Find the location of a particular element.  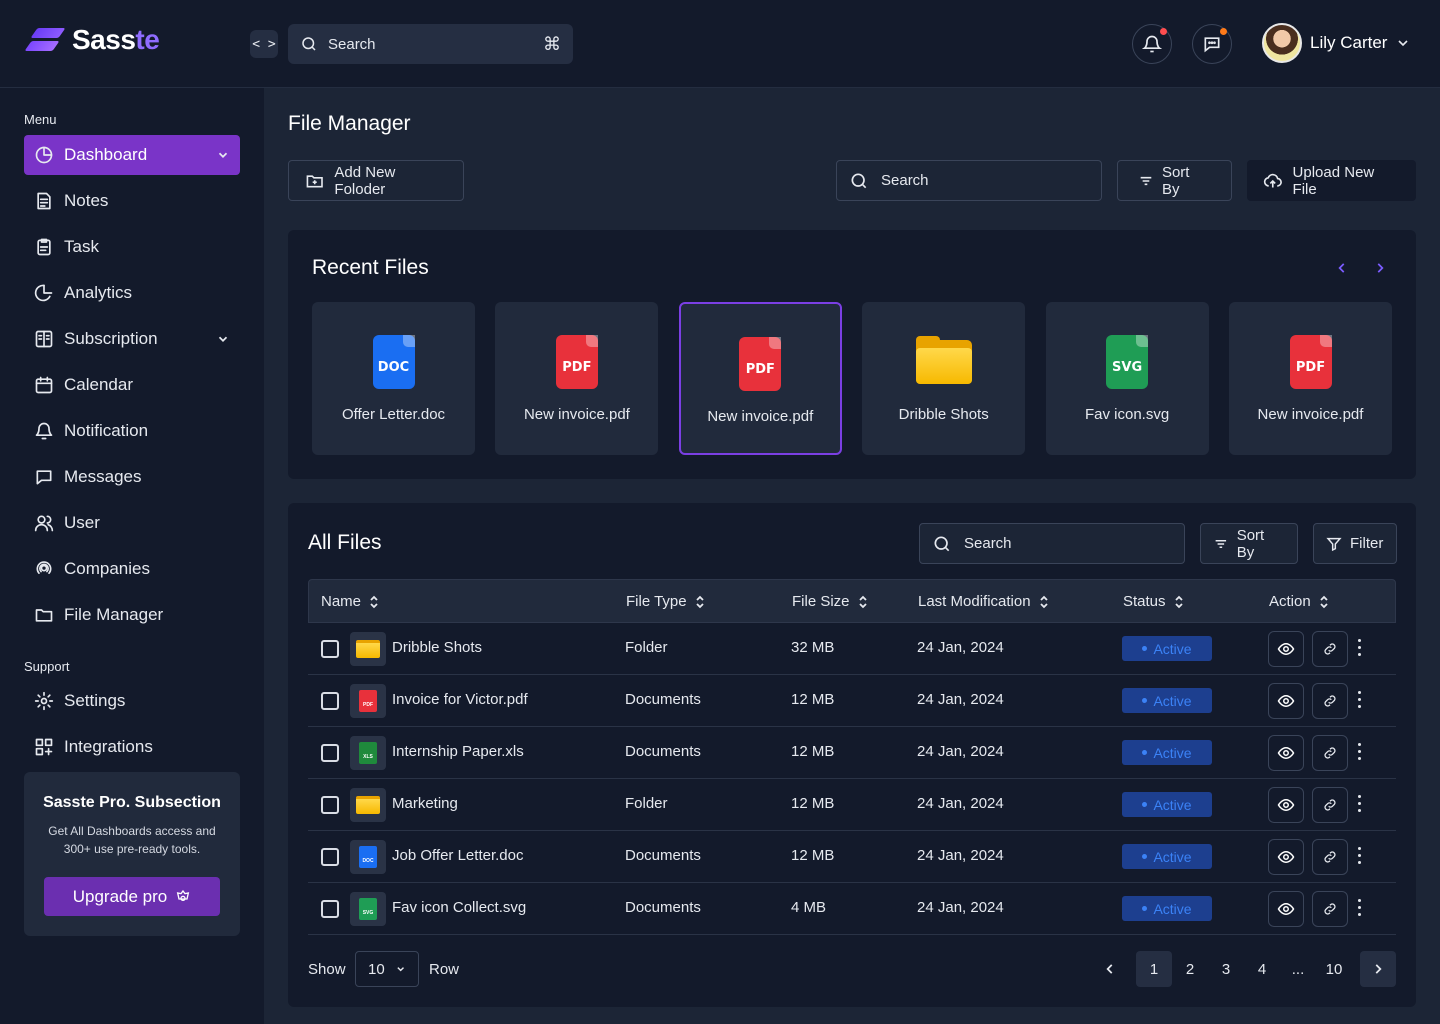

page-button-10: 10 is located at coordinates (1334, 969).